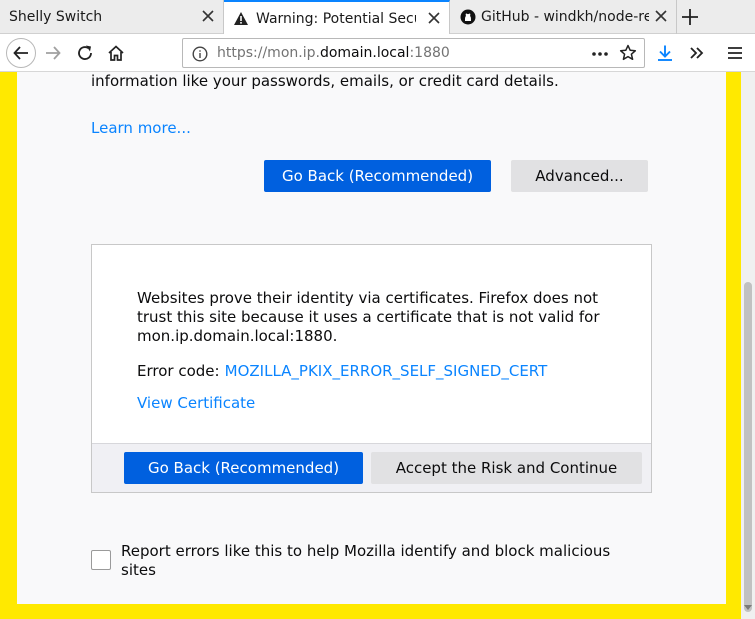 The width and height of the screenshot is (755, 619). What do you see at coordinates (200, 54) in the screenshot?
I see `info-icon` at bounding box center [200, 54].